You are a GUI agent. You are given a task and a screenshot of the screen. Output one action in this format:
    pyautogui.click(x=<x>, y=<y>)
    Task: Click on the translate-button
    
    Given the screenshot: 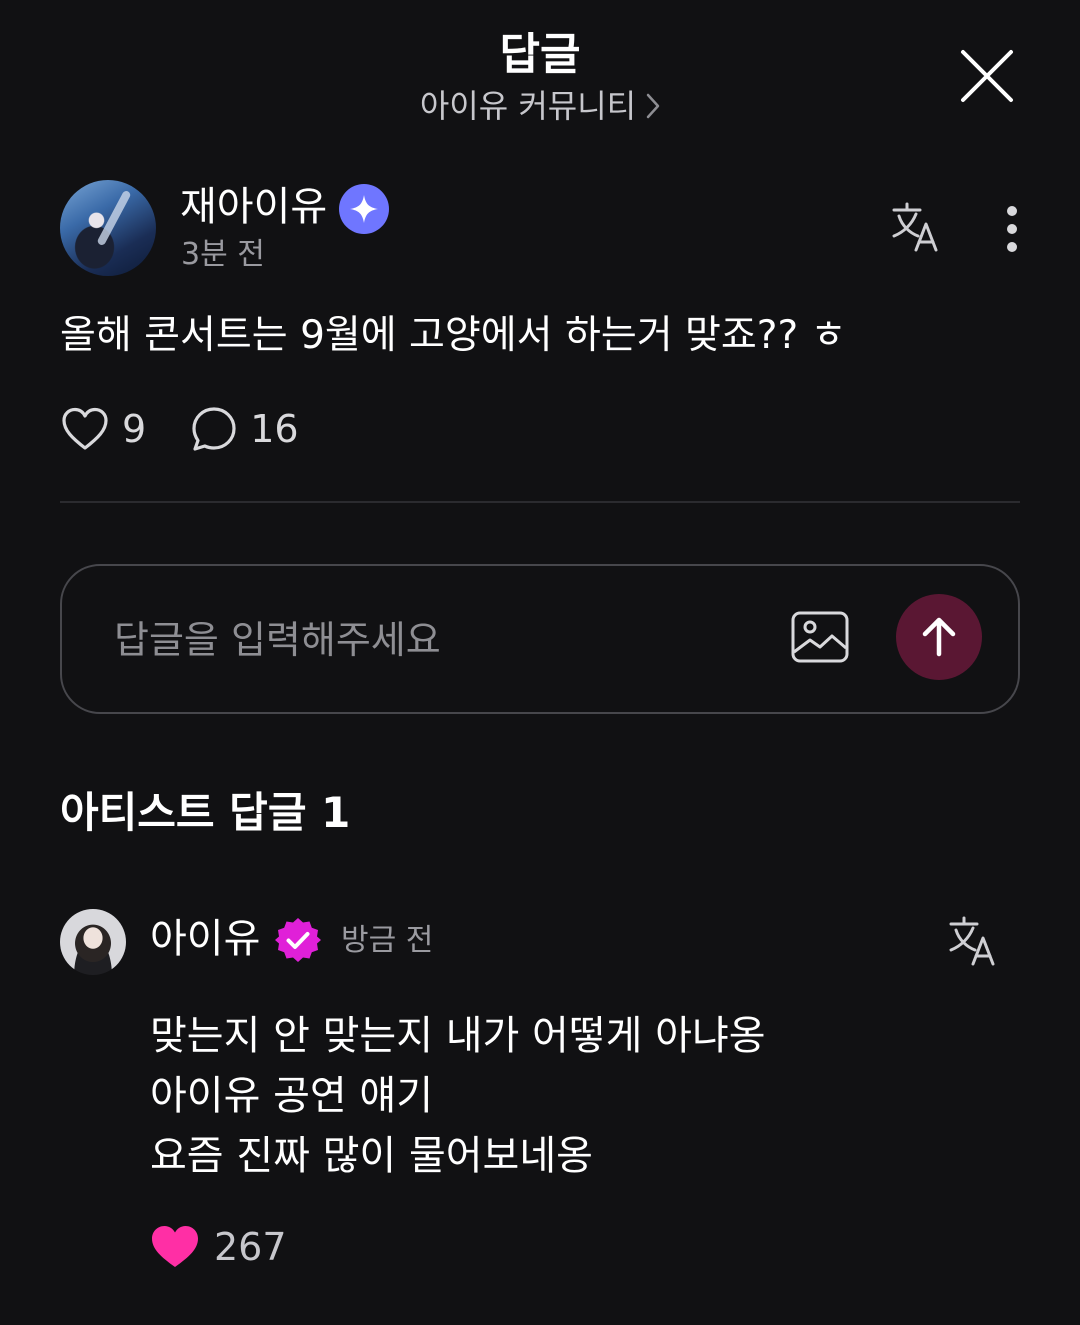 What is the action you would take?
    pyautogui.click(x=916, y=228)
    